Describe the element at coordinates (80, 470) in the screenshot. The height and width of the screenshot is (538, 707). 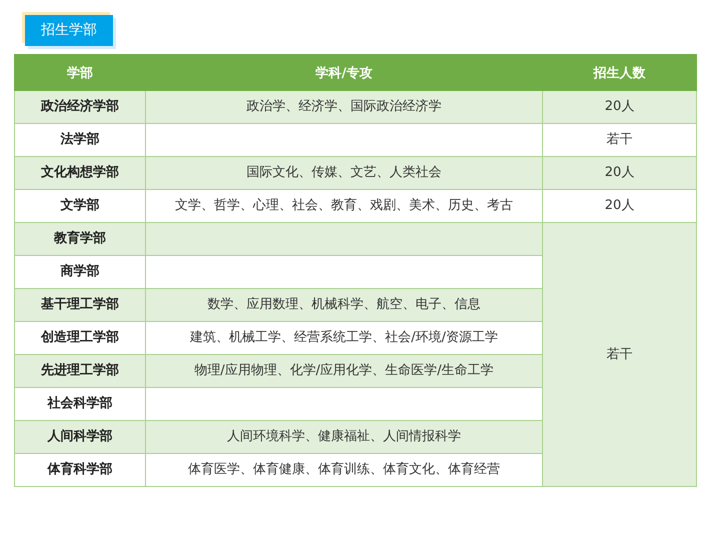
I see `table-cell: 体育科学部` at that location.